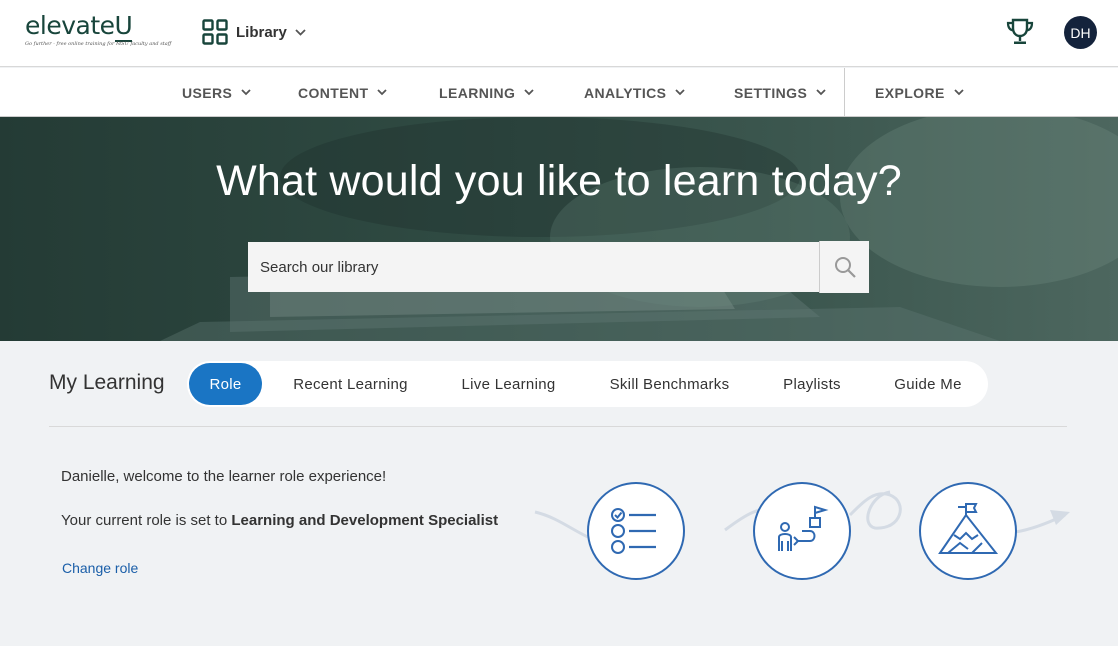 The width and height of the screenshot is (1118, 646). I want to click on user-avatar: DH, so click(1080, 32).